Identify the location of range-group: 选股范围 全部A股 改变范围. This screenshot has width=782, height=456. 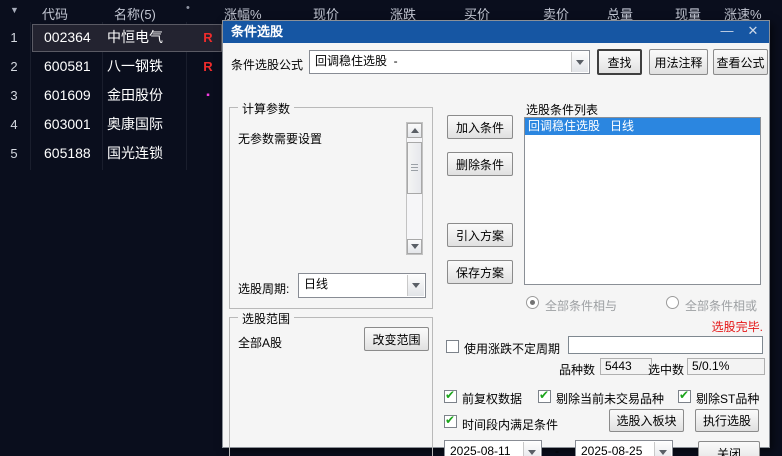
(331, 383).